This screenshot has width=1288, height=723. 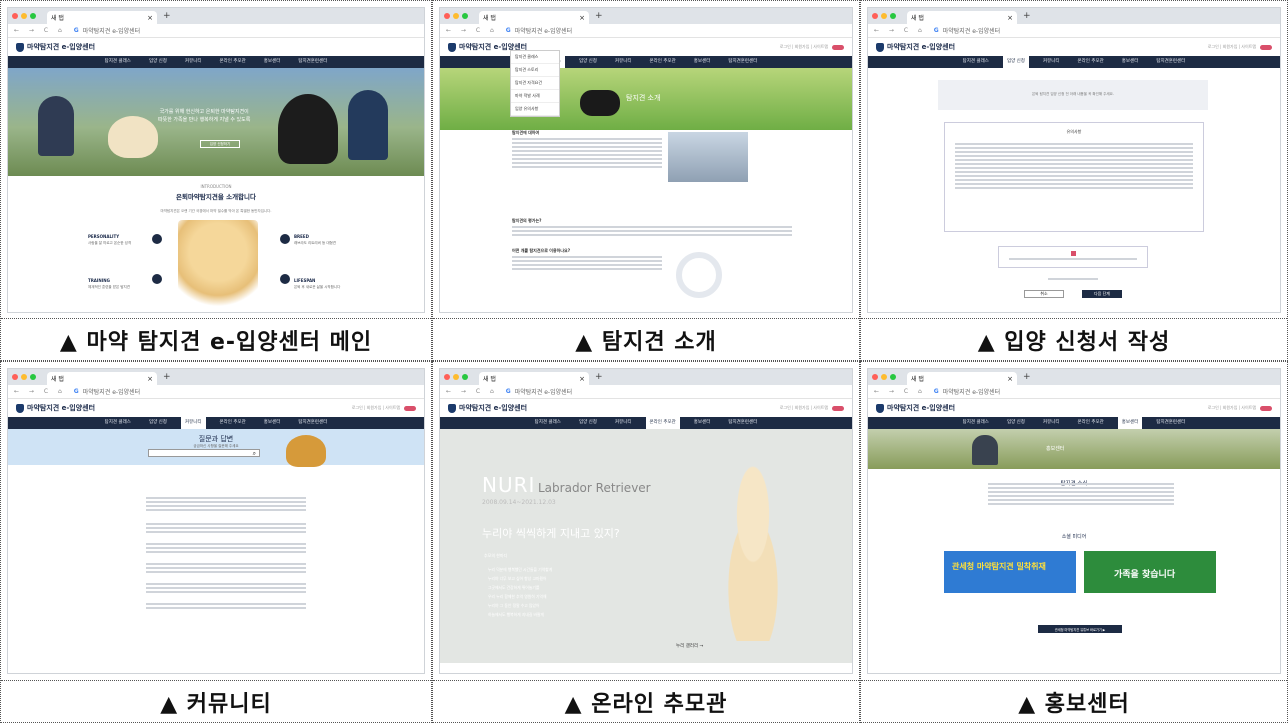 I want to click on search-input: ⌕, so click(x=204, y=453).